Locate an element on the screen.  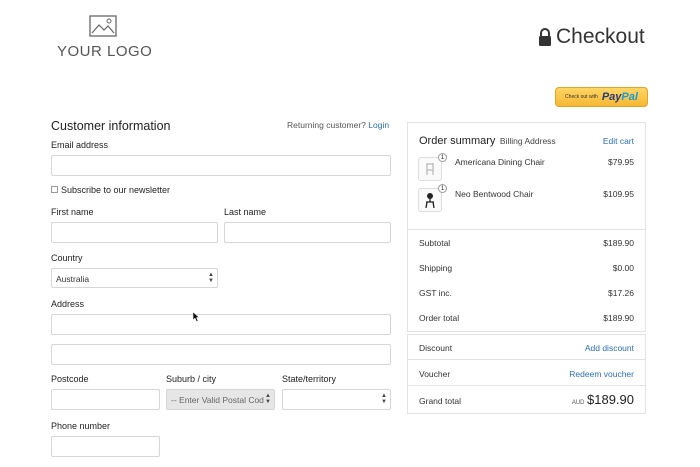
email-field is located at coordinates (221, 165).